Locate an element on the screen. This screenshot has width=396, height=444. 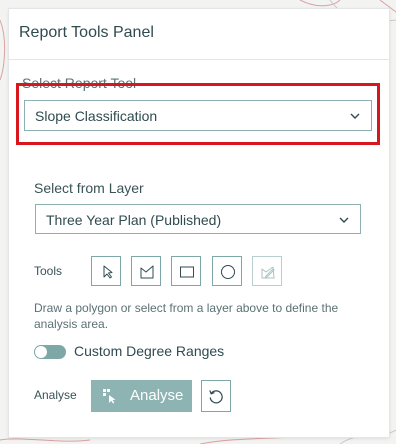
reset-icon is located at coordinates (216, 397).